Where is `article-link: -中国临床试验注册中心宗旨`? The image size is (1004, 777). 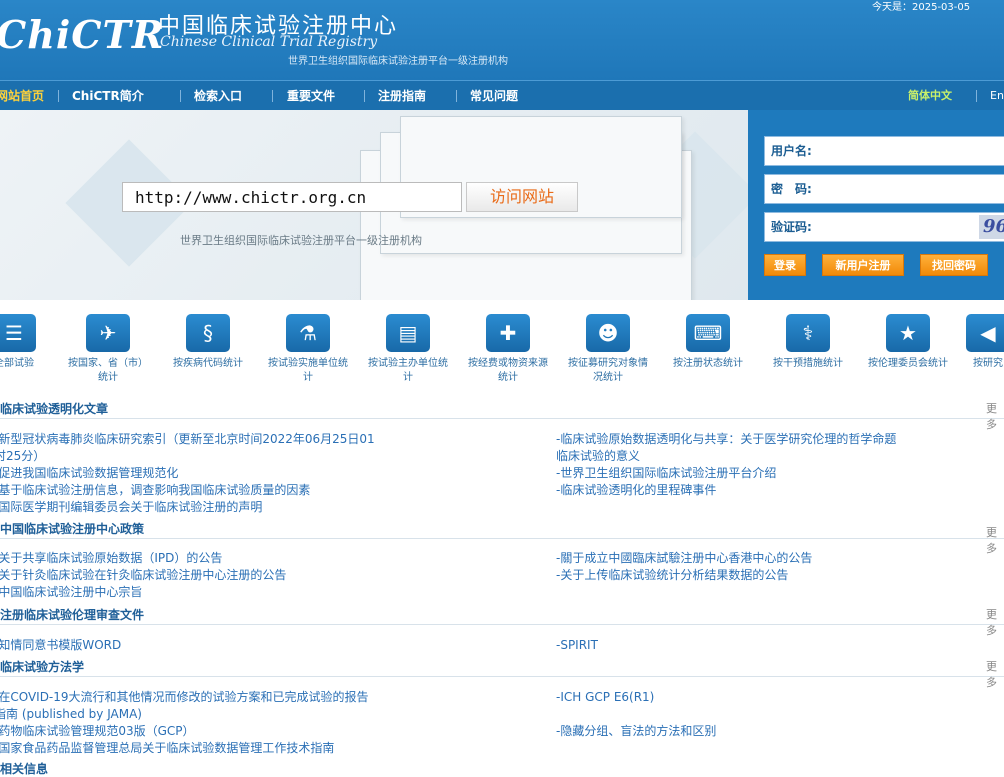 article-link: -中国临床试验注册中心宗旨 is located at coordinates (71, 592).